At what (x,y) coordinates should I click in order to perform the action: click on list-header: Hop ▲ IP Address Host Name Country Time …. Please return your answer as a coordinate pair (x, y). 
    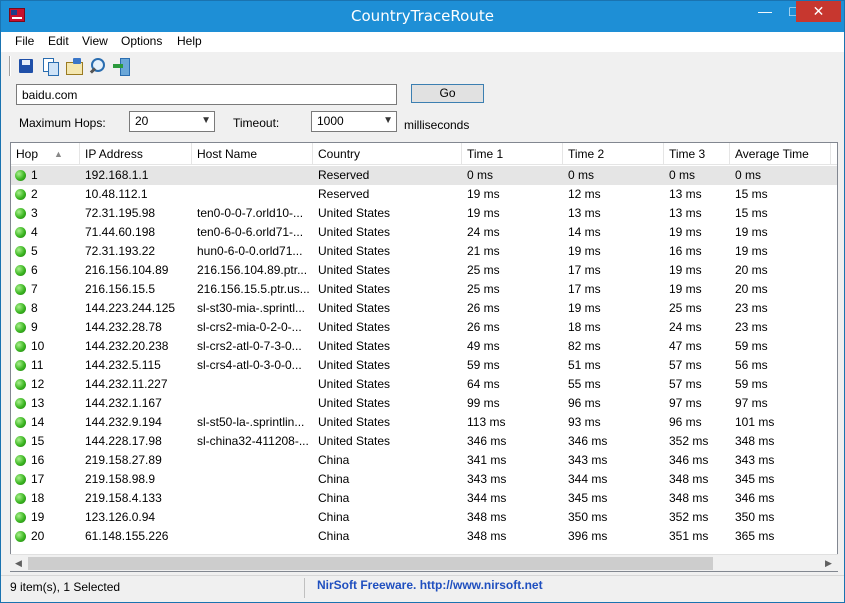
    Looking at the image, I should click on (424, 154).